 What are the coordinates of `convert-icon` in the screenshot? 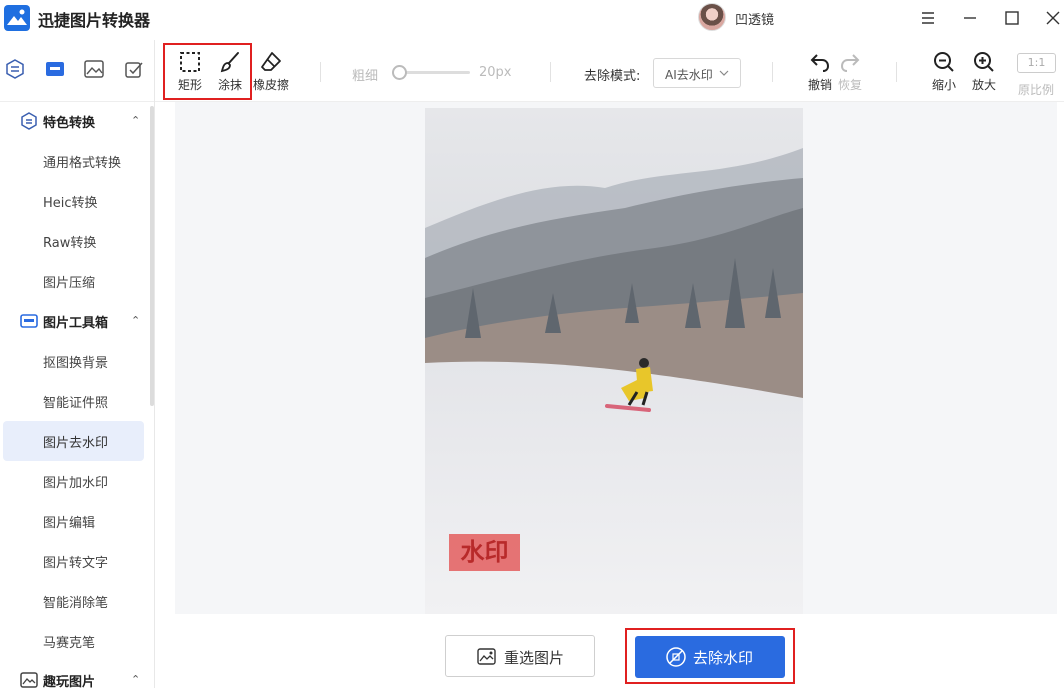 It's located at (29, 121).